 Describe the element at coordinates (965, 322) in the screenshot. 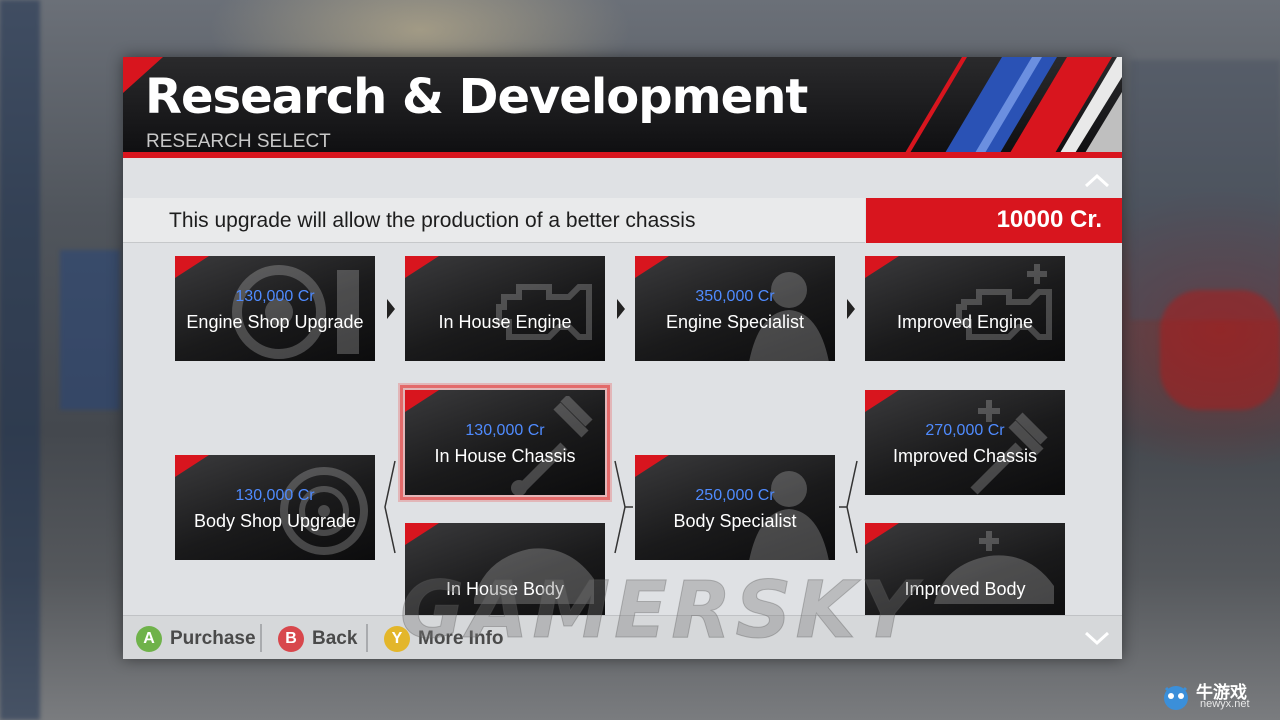

I see `tile-name: Improved Engine` at that location.